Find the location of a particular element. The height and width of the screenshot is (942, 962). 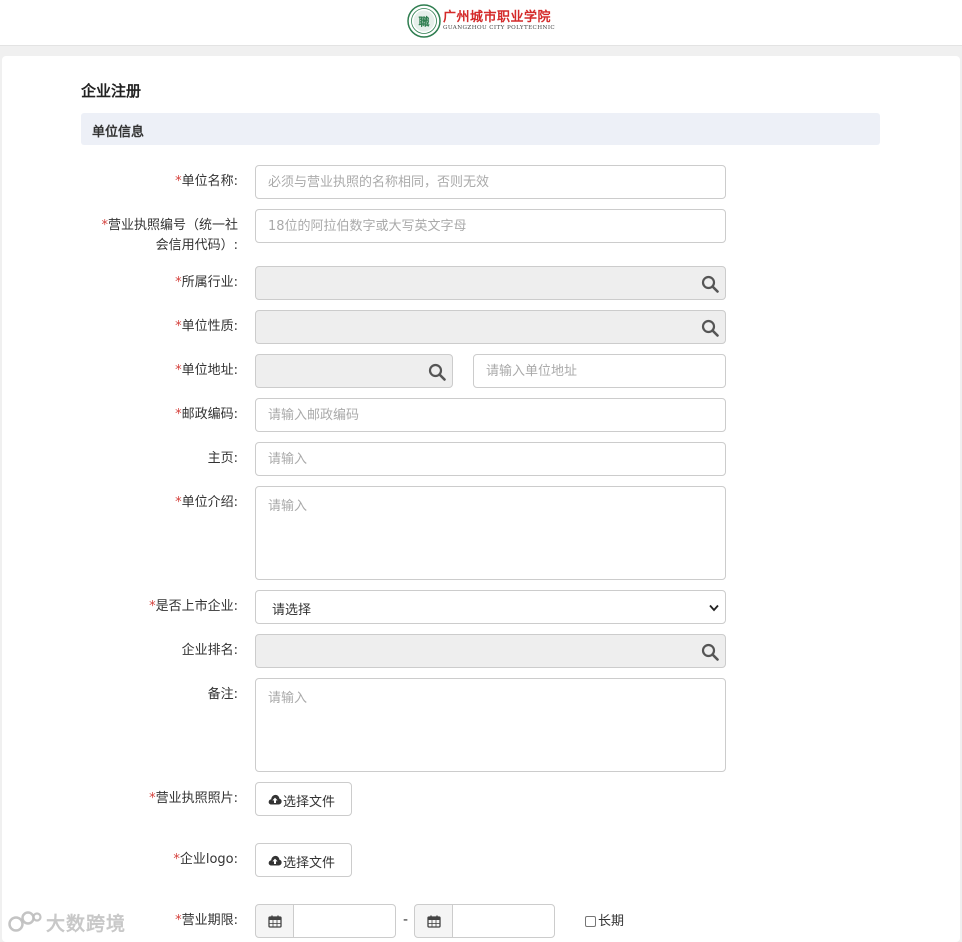

nature-search-icon is located at coordinates (710, 328).